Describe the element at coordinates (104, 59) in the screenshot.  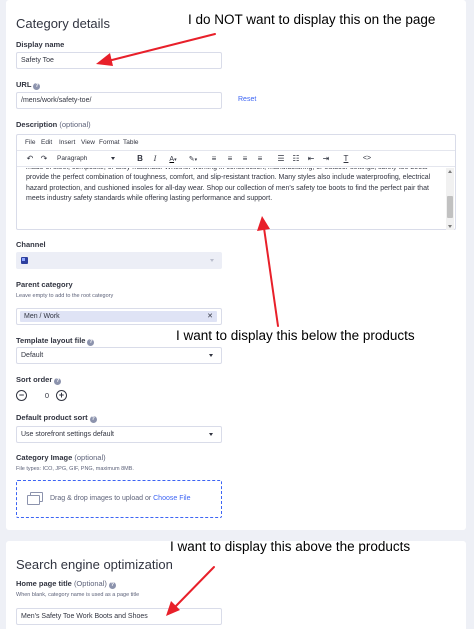
I see `arrowhead-display-name` at that location.